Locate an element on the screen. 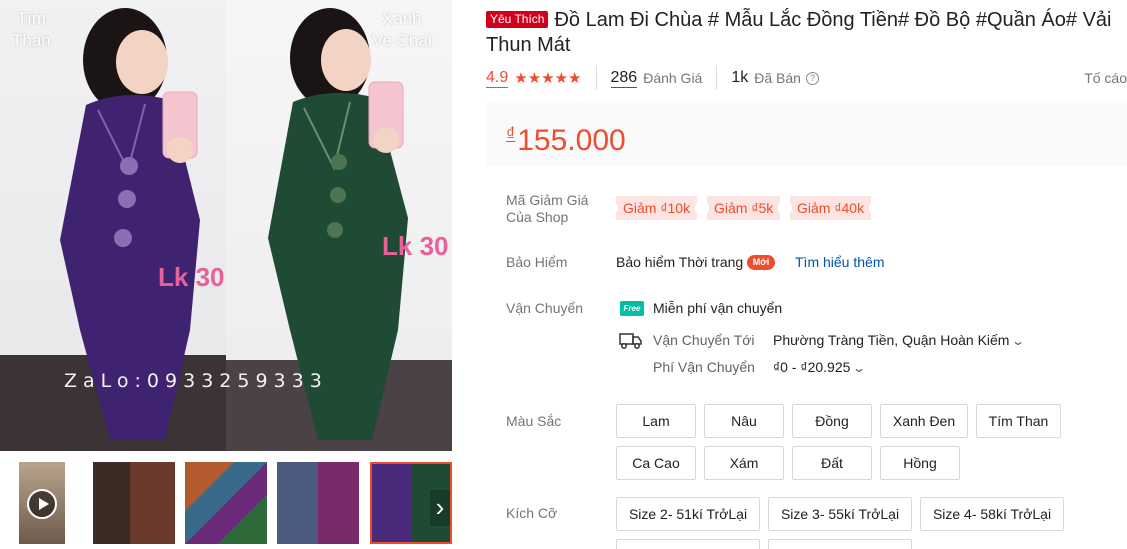 The height and width of the screenshot is (549, 1127). color-option-hong: Hồng is located at coordinates (920, 463).